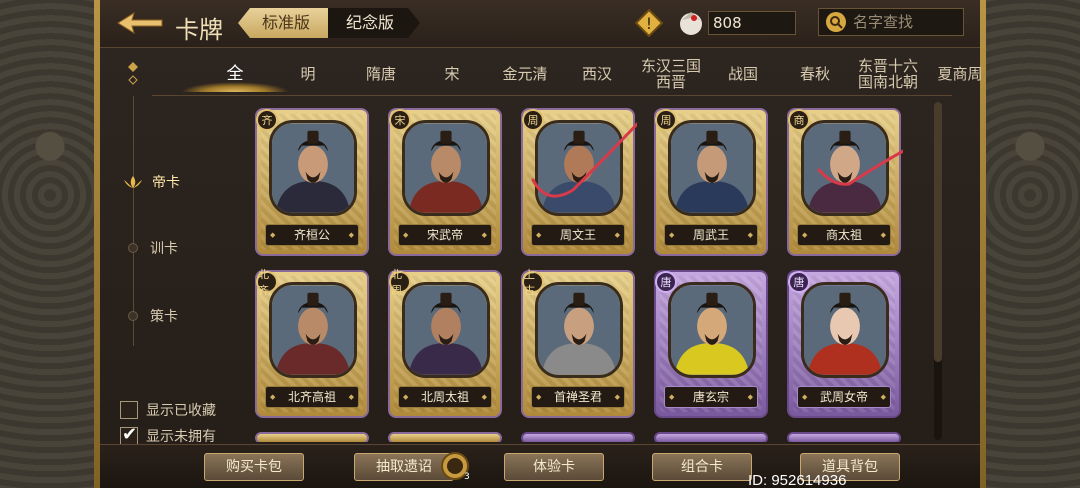  What do you see at coordinates (133, 73) in the screenshot?
I see `era-bar-ornament` at bounding box center [133, 73].